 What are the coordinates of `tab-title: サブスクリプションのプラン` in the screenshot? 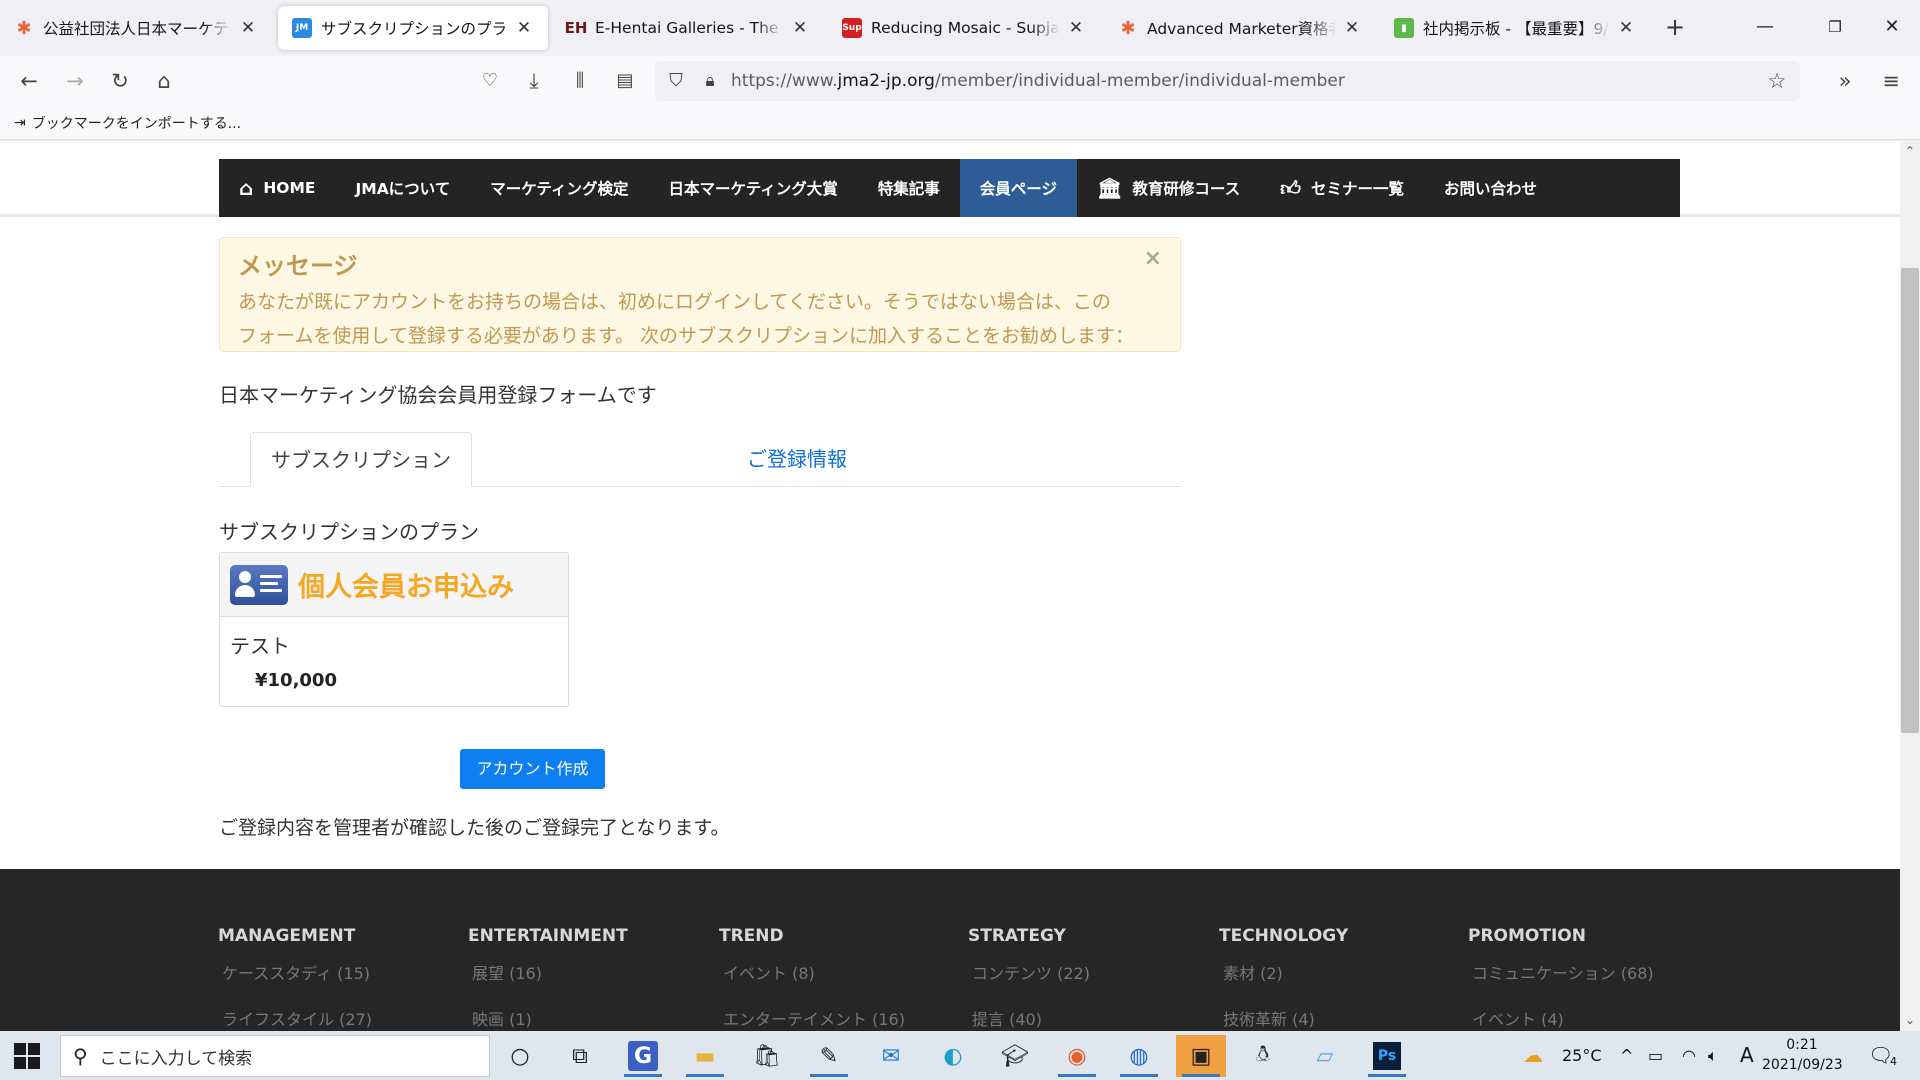 It's located at (414, 29).